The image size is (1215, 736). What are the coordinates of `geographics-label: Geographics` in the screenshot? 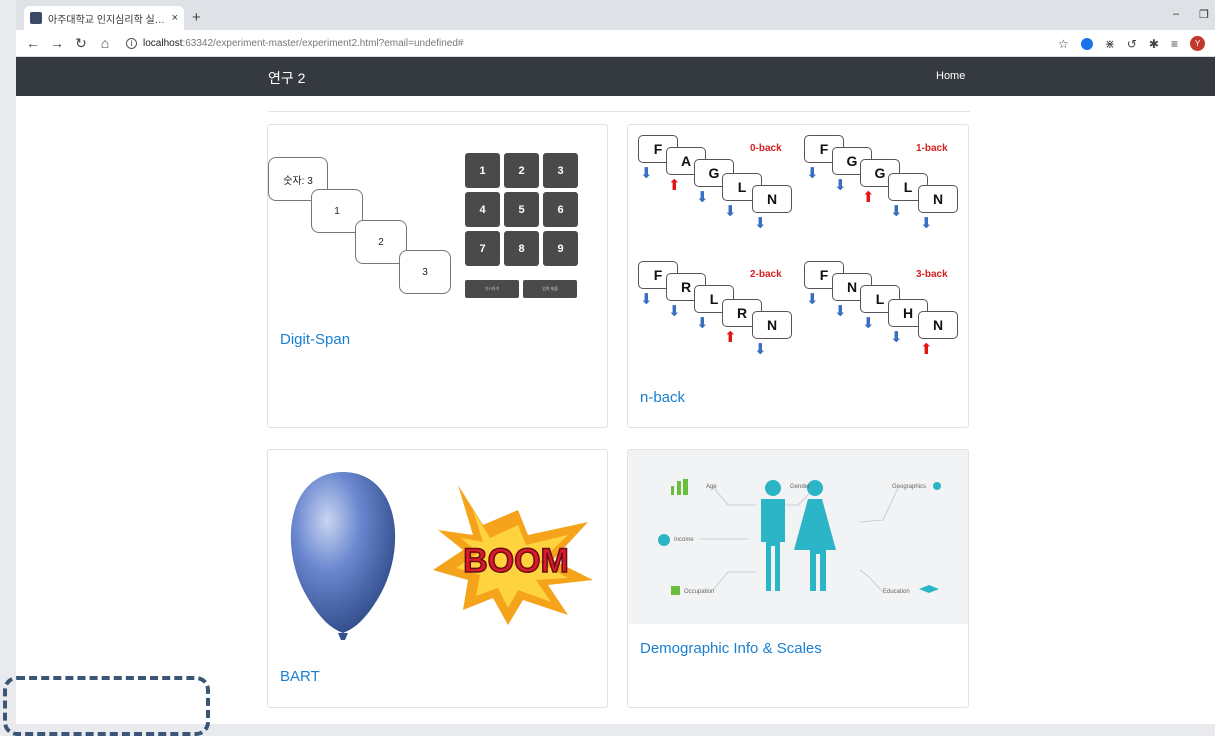 It's located at (909, 487).